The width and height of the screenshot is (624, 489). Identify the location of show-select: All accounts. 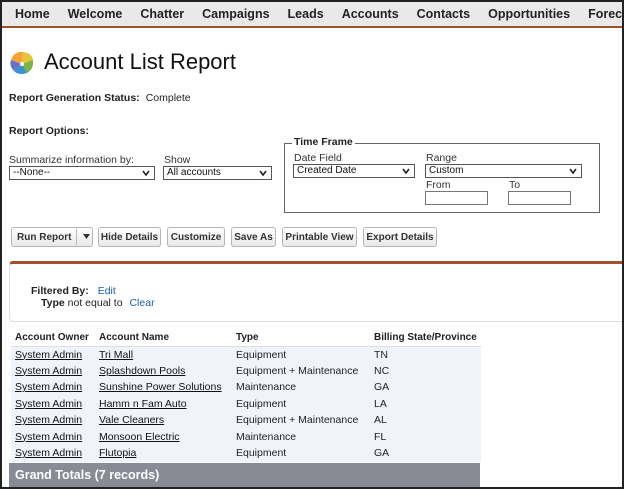
(217, 173).